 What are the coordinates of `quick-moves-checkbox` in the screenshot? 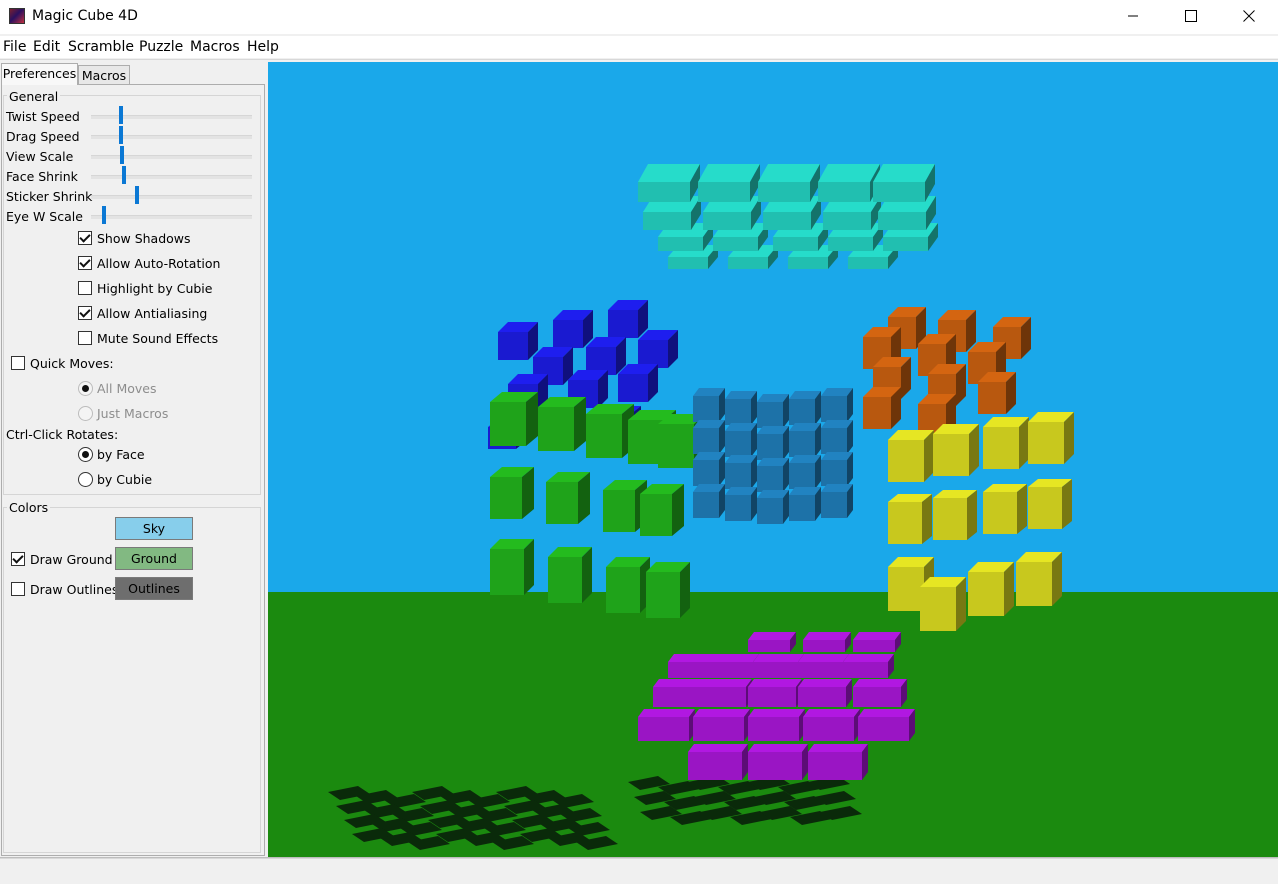 It's located at (18, 363).